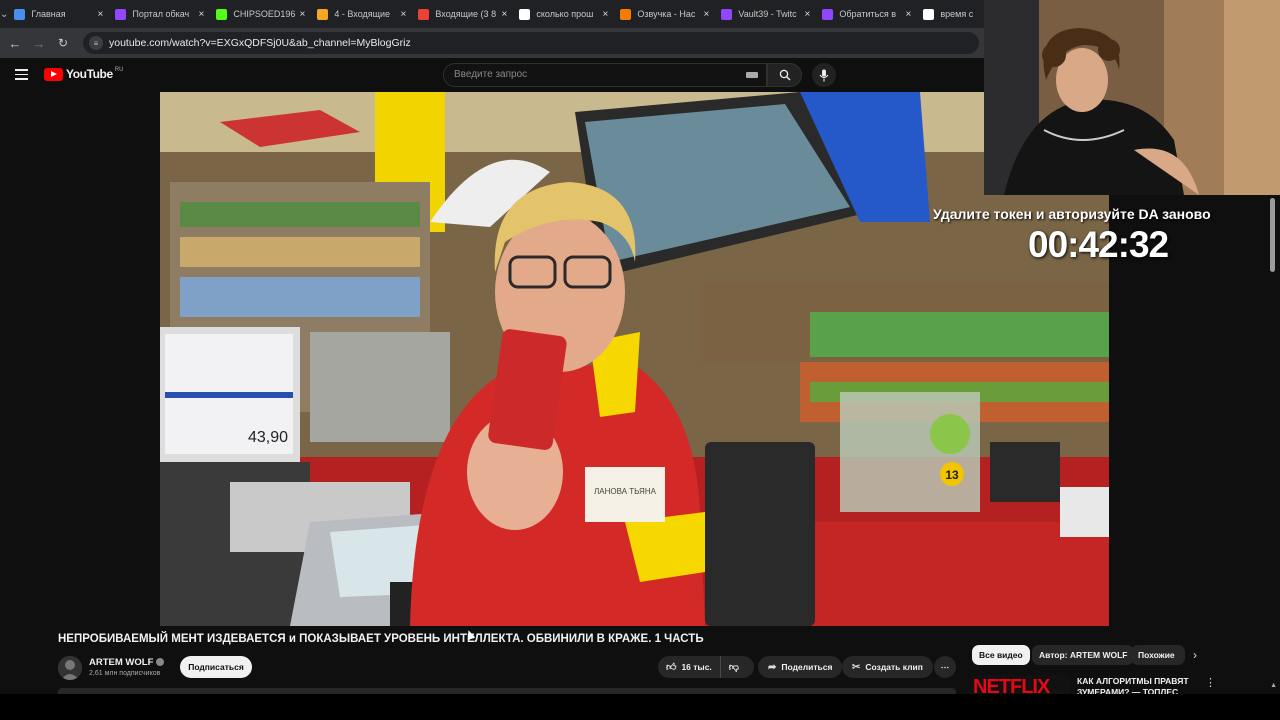 Image resolution: width=1280 pixels, height=720 pixels. Describe the element at coordinates (466, 14) in the screenshot. I see `tab-title: Входящие (3 8` at that location.